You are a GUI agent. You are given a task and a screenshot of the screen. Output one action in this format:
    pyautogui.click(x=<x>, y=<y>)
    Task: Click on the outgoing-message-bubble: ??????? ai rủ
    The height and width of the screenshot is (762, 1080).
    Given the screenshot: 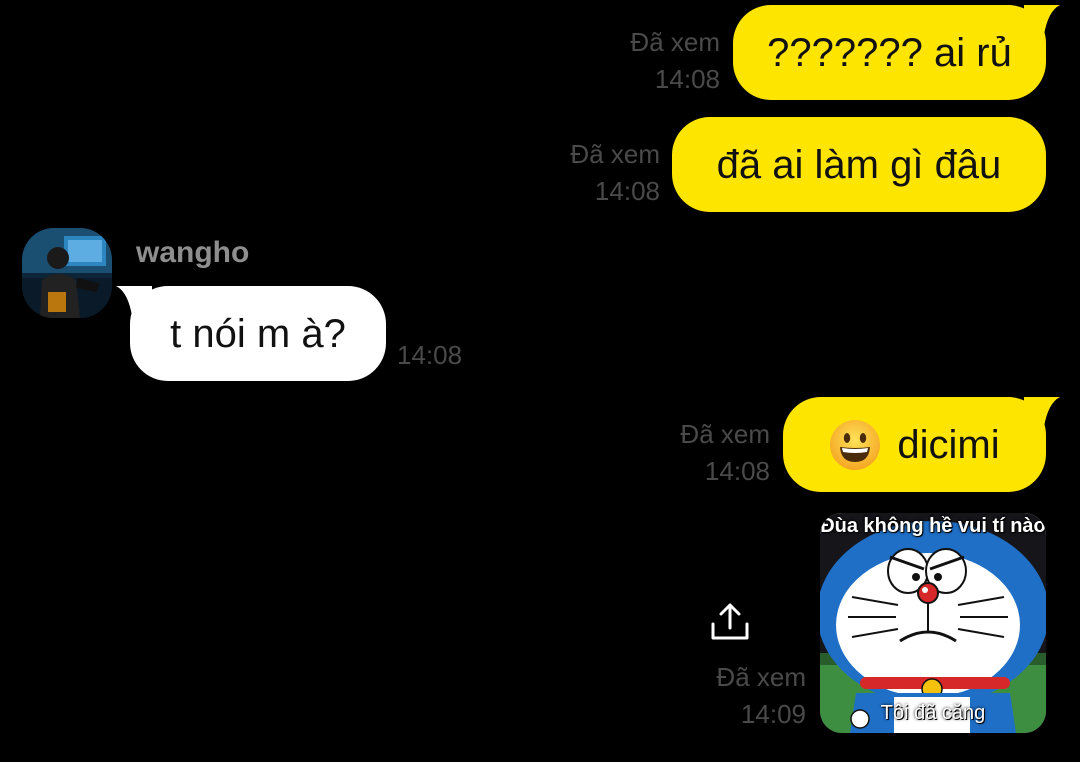 What is the action you would take?
    pyautogui.click(x=896, y=52)
    